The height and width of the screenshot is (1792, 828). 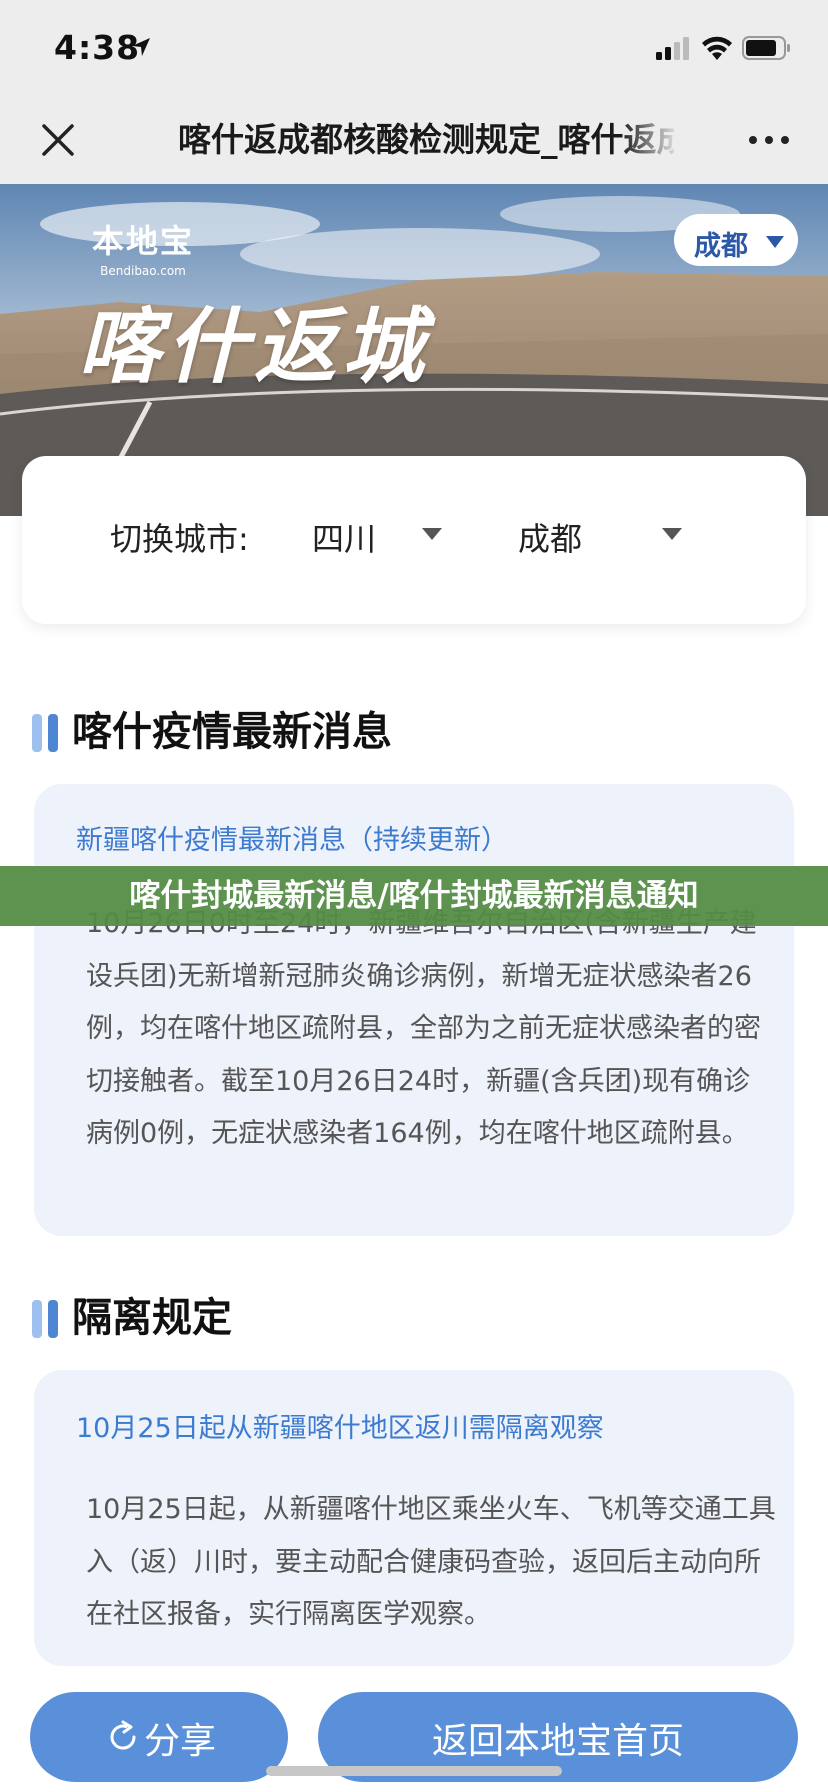 I want to click on back-home-label: 返回本地宝首页, so click(x=557, y=1741).